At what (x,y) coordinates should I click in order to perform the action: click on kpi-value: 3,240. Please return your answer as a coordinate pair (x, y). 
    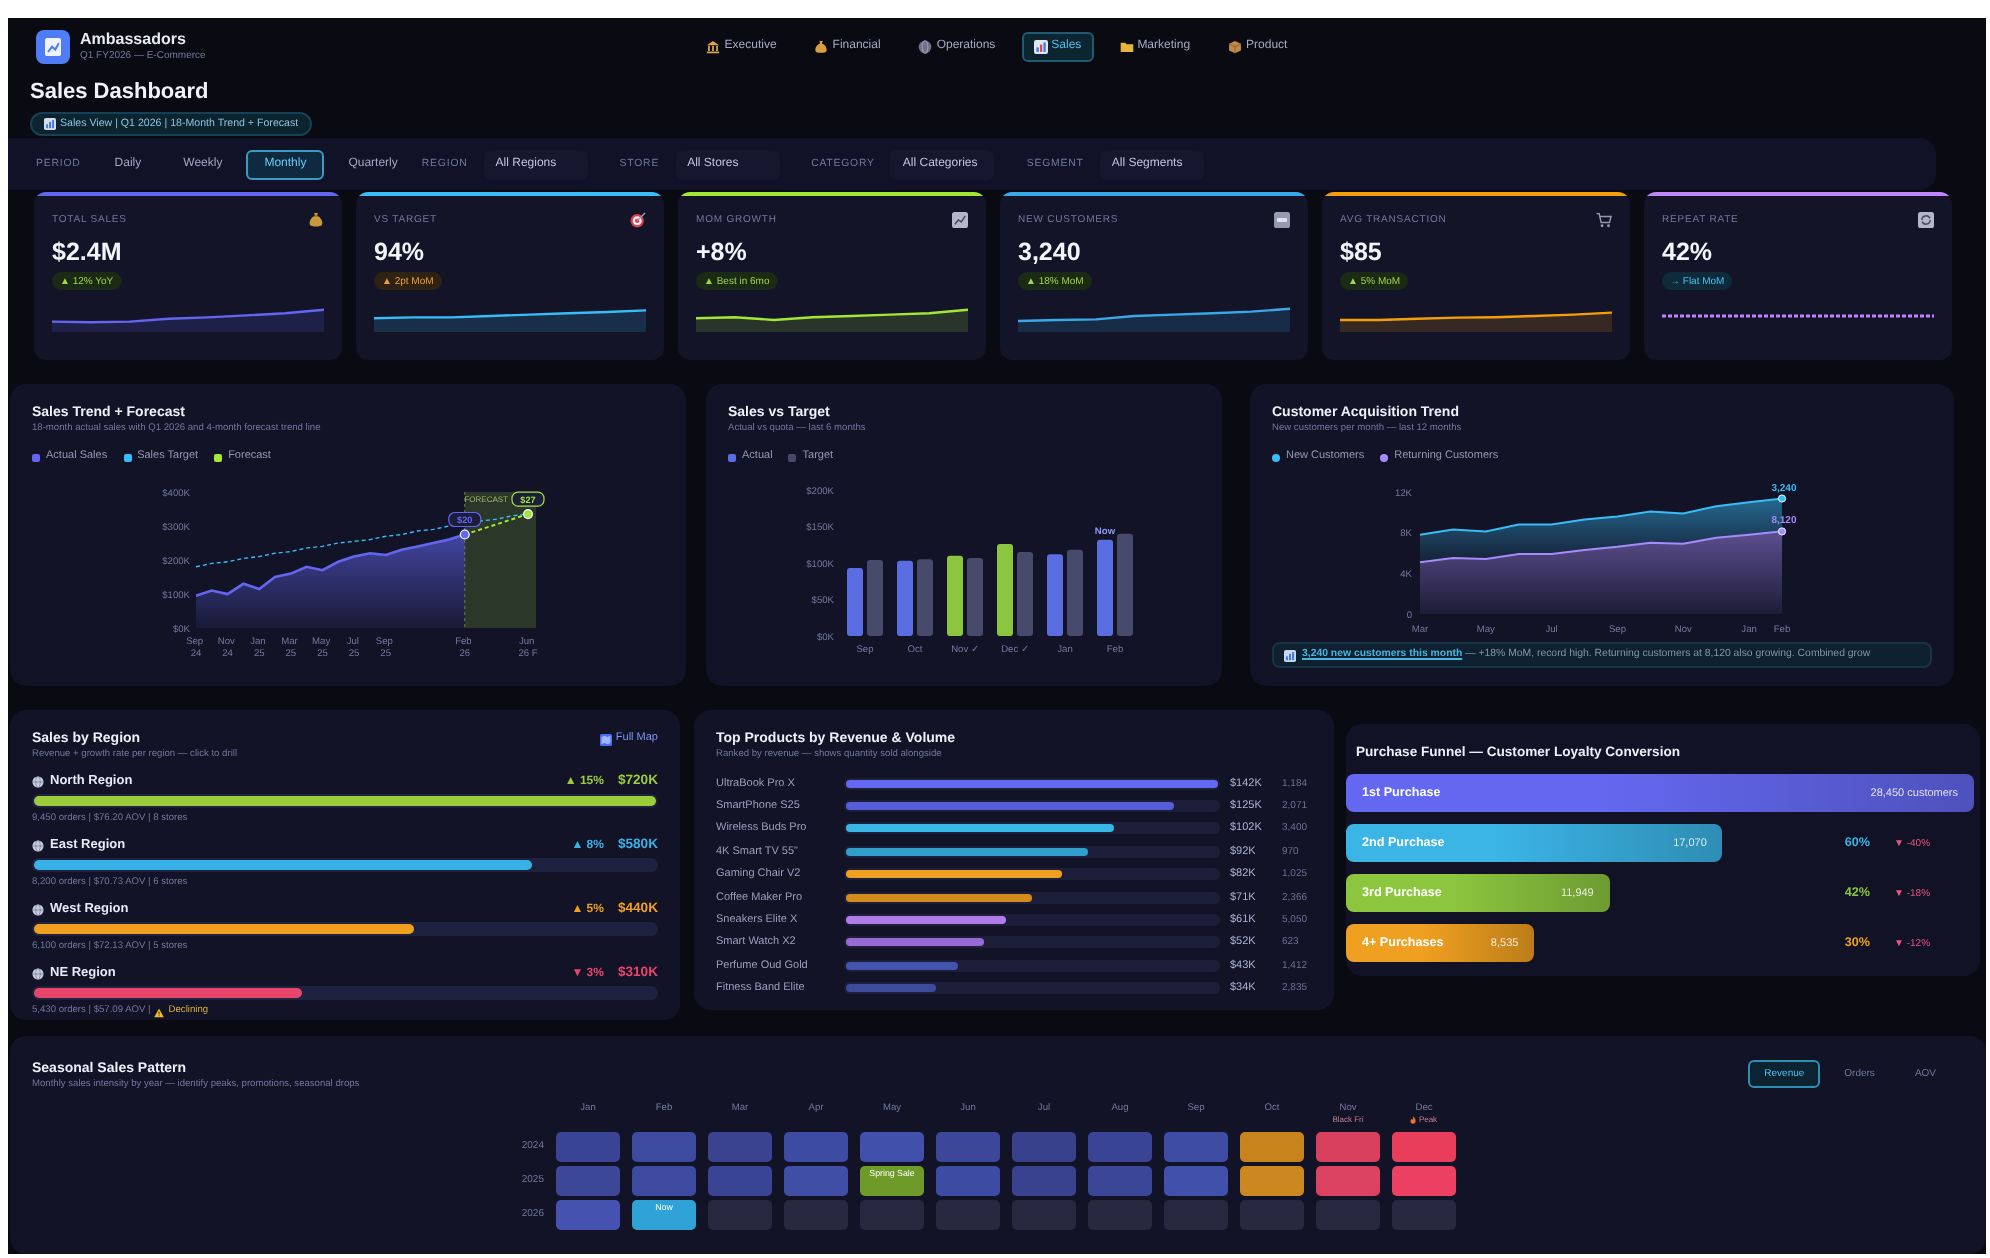
    Looking at the image, I should click on (1049, 251).